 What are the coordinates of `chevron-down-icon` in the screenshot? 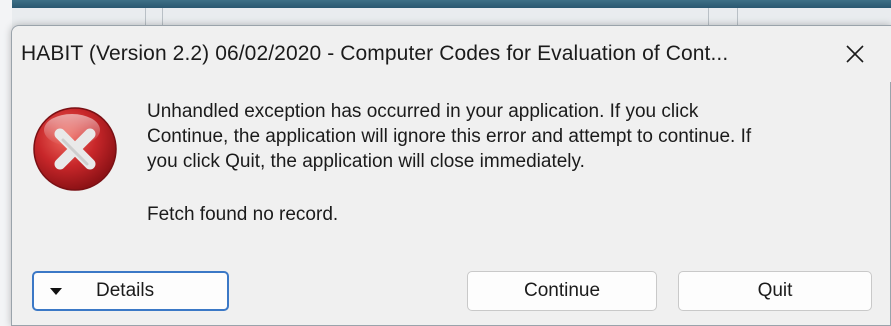 It's located at (56, 291).